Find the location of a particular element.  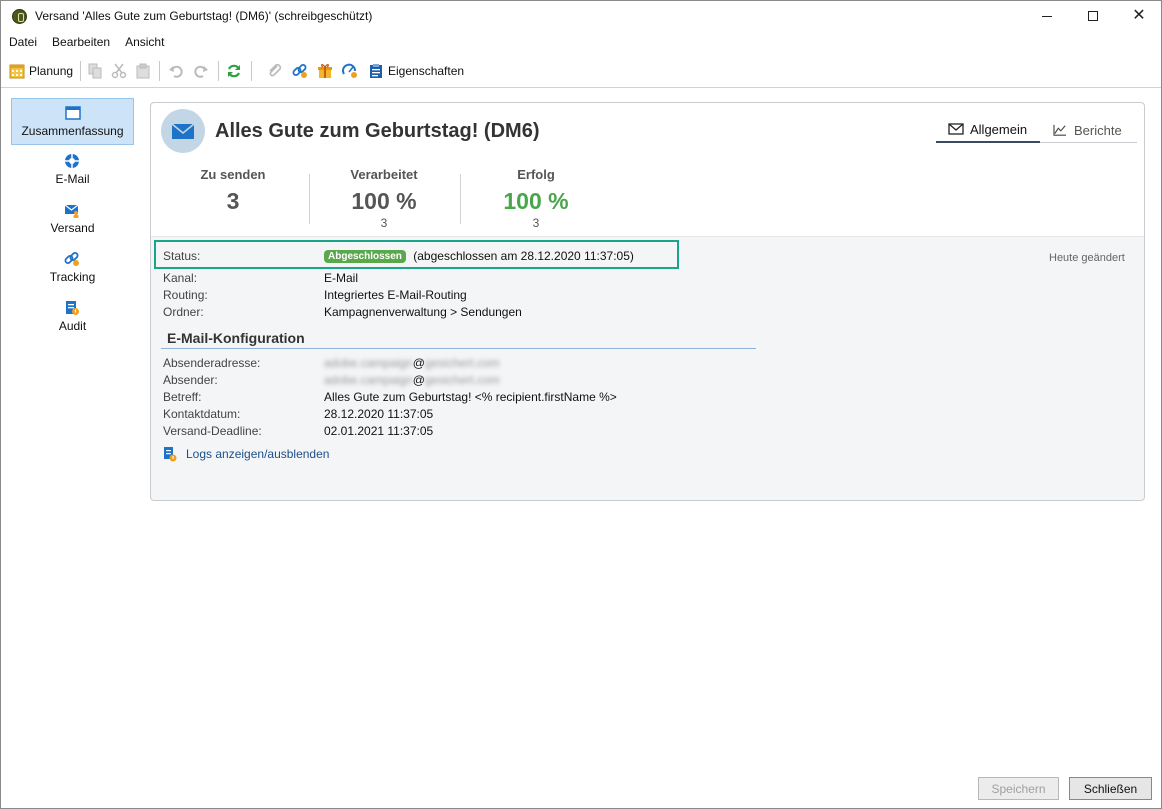

last-modified: Heute geändert is located at coordinates (1087, 258).